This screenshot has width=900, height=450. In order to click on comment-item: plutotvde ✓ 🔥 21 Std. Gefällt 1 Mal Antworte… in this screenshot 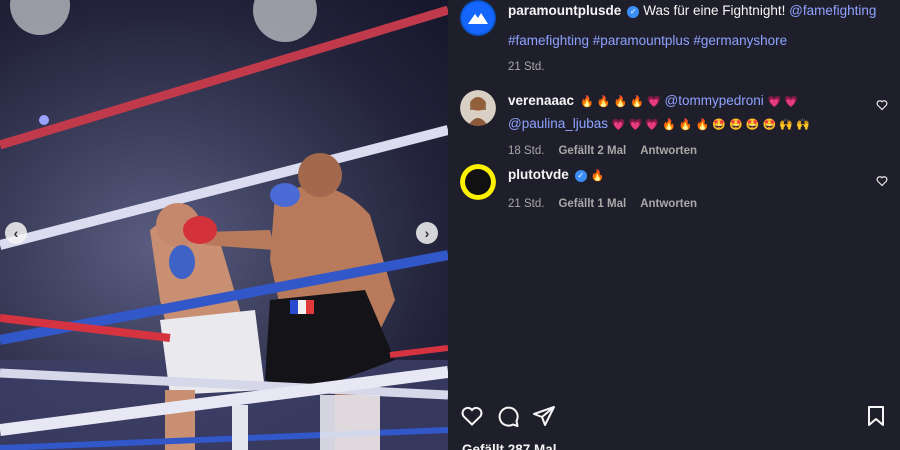, I will do `click(674, 189)`.